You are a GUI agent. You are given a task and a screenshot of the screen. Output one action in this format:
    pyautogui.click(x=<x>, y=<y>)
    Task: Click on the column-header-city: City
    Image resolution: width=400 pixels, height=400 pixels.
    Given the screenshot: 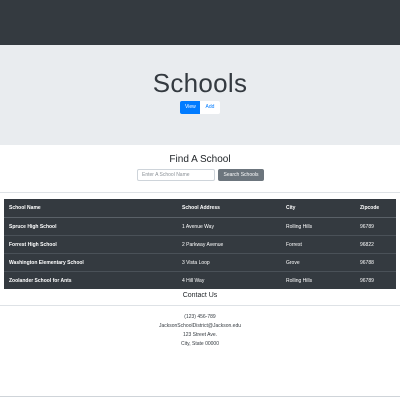 What is the action you would take?
    pyautogui.click(x=318, y=208)
    